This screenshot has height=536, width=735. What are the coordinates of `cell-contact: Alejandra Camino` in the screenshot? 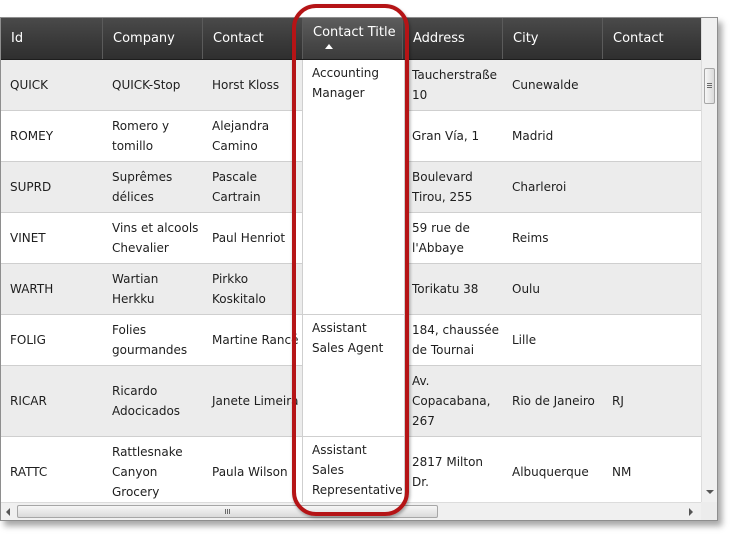 It's located at (241, 136).